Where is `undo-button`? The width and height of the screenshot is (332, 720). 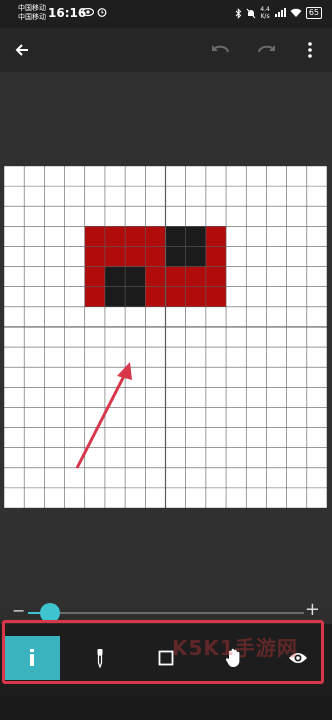 undo-button is located at coordinates (221, 50).